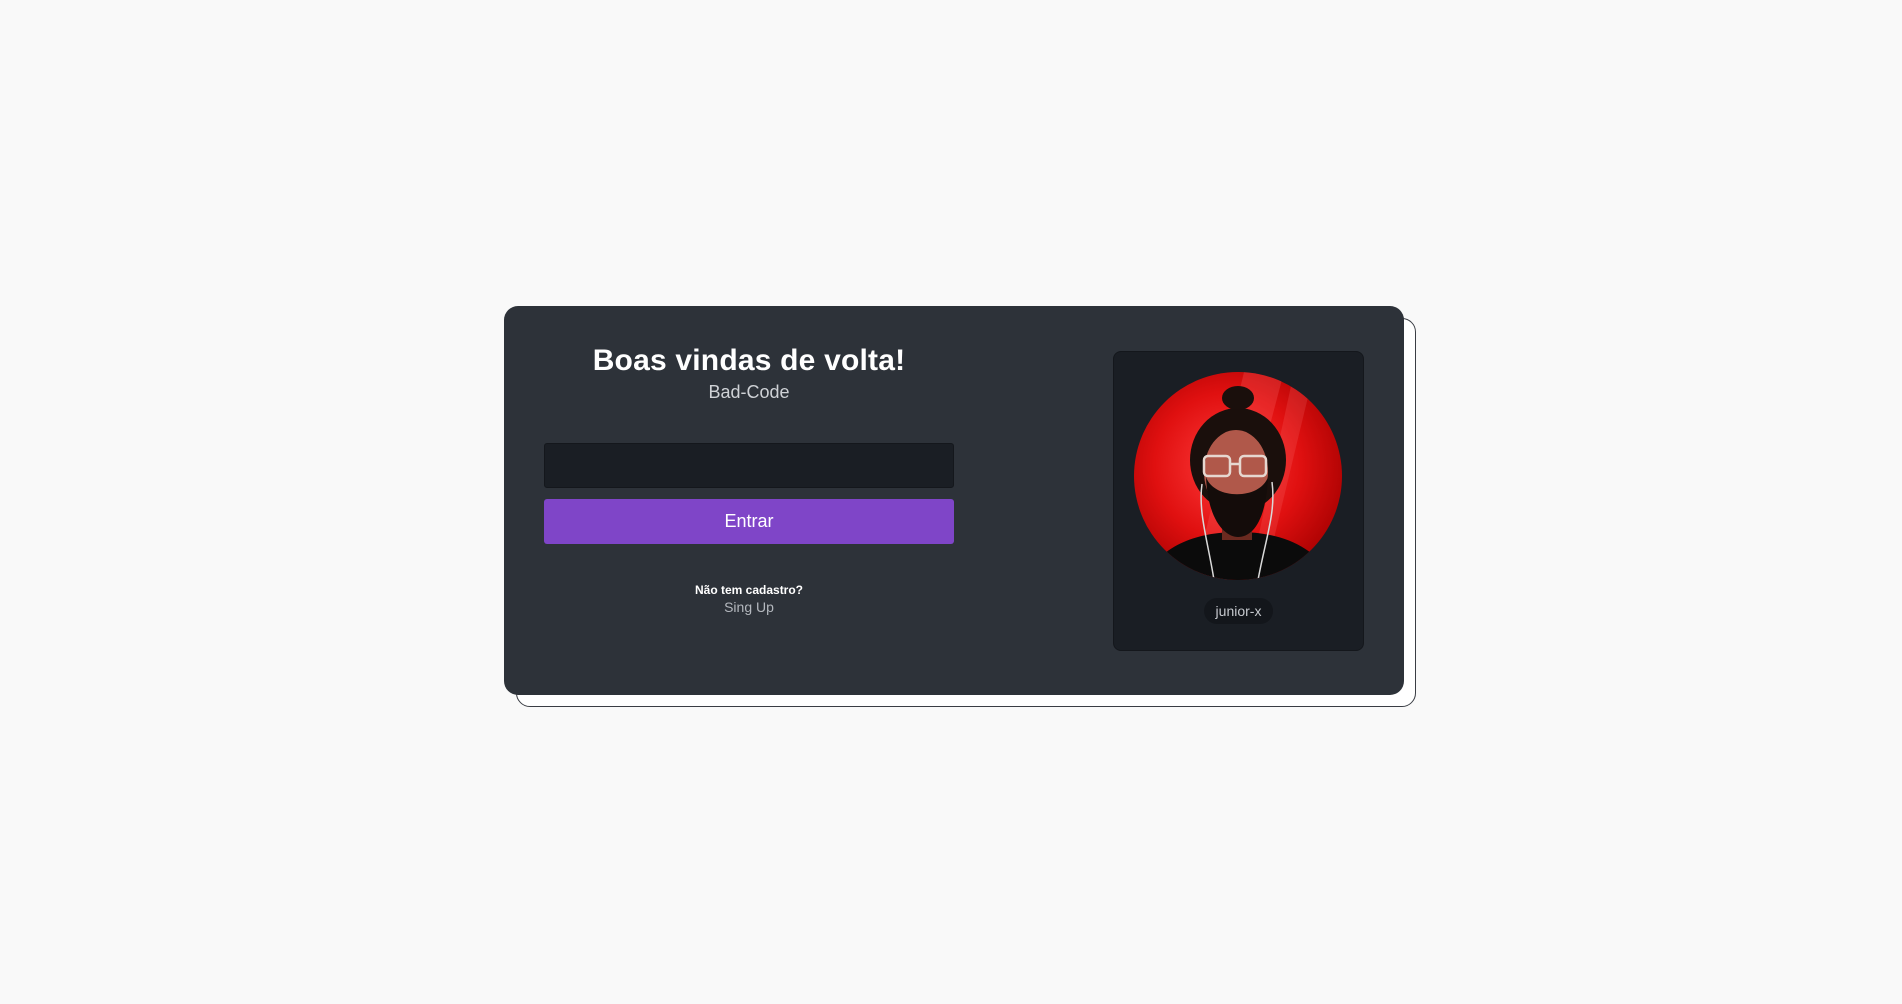 Image resolution: width=1902 pixels, height=1004 pixels. Describe the element at coordinates (749, 590) in the screenshot. I see `signup-prompt: Não tem cadastro?` at that location.